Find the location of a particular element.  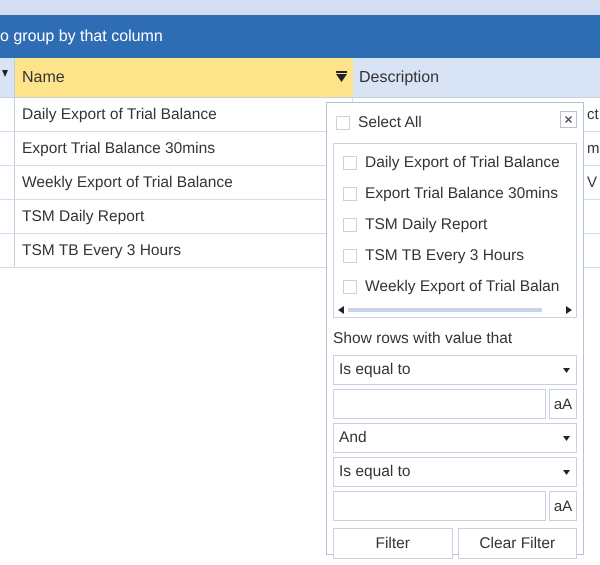

group-panel-hint: o group by that column is located at coordinates (81, 37).